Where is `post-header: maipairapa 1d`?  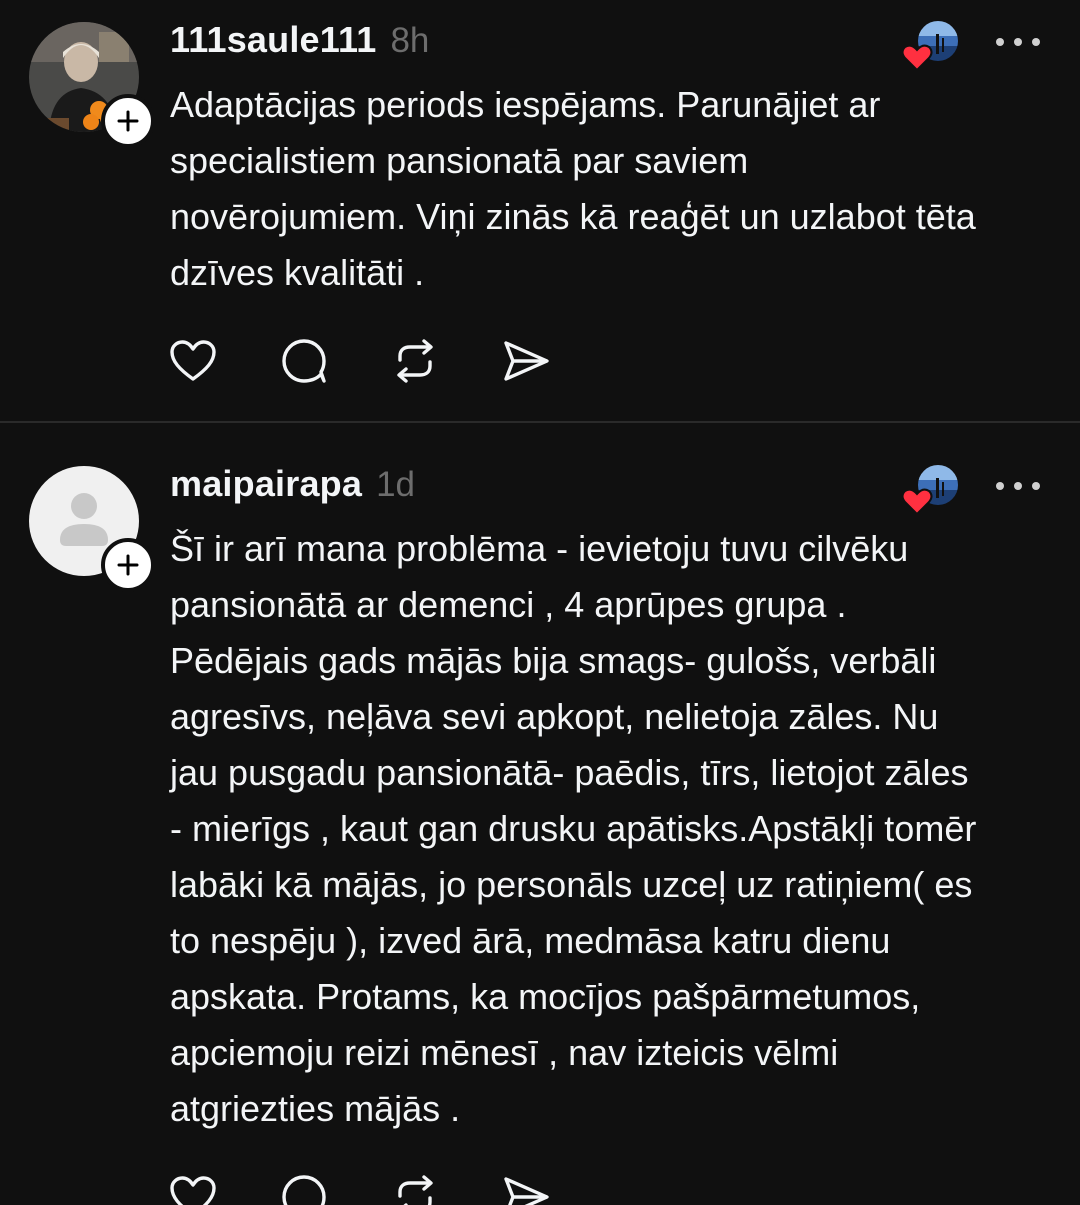 post-header: maipairapa 1d is located at coordinates (292, 484).